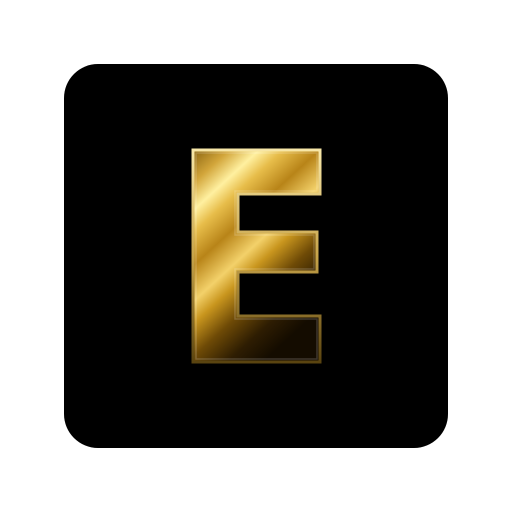 This screenshot has width=512, height=512. I want to click on letter-e-shape, so click(256, 256).